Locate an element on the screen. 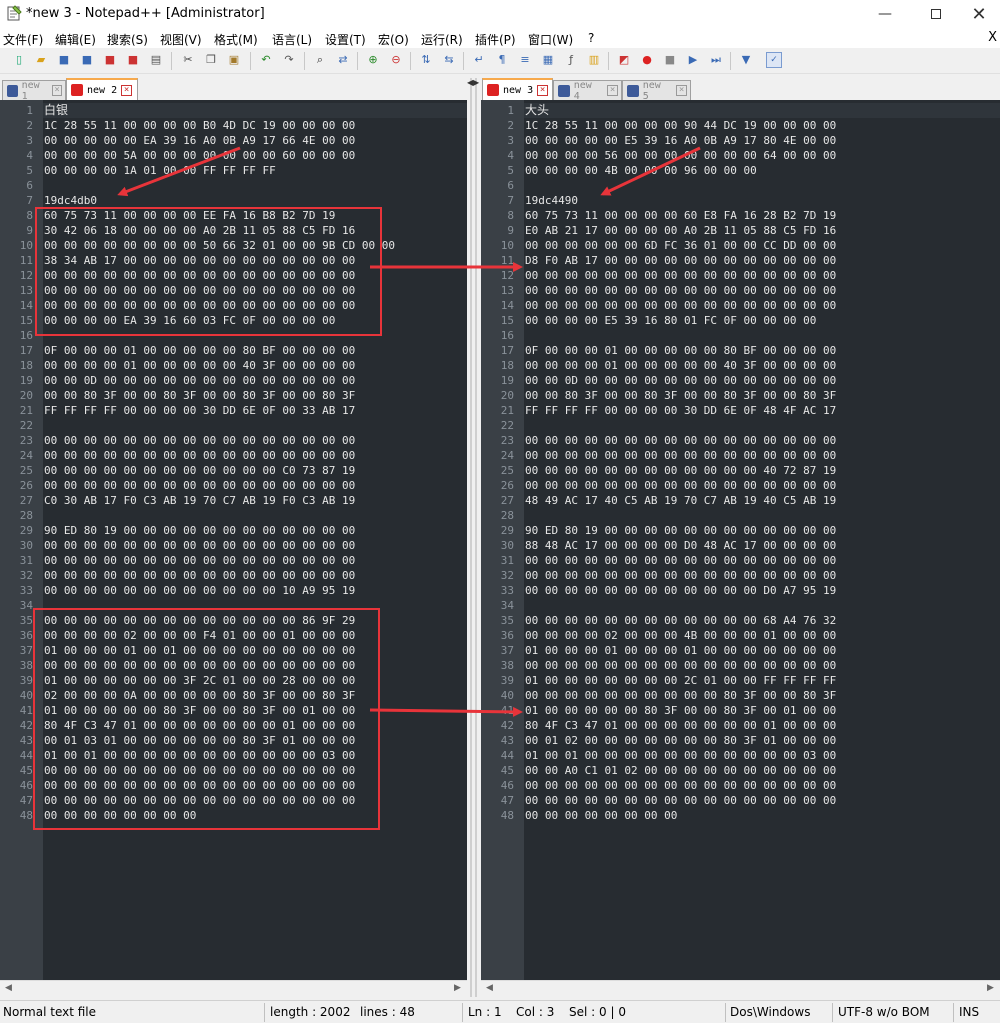 This screenshot has height=1023, width=1000. line-number: 25 is located at coordinates (507, 470).